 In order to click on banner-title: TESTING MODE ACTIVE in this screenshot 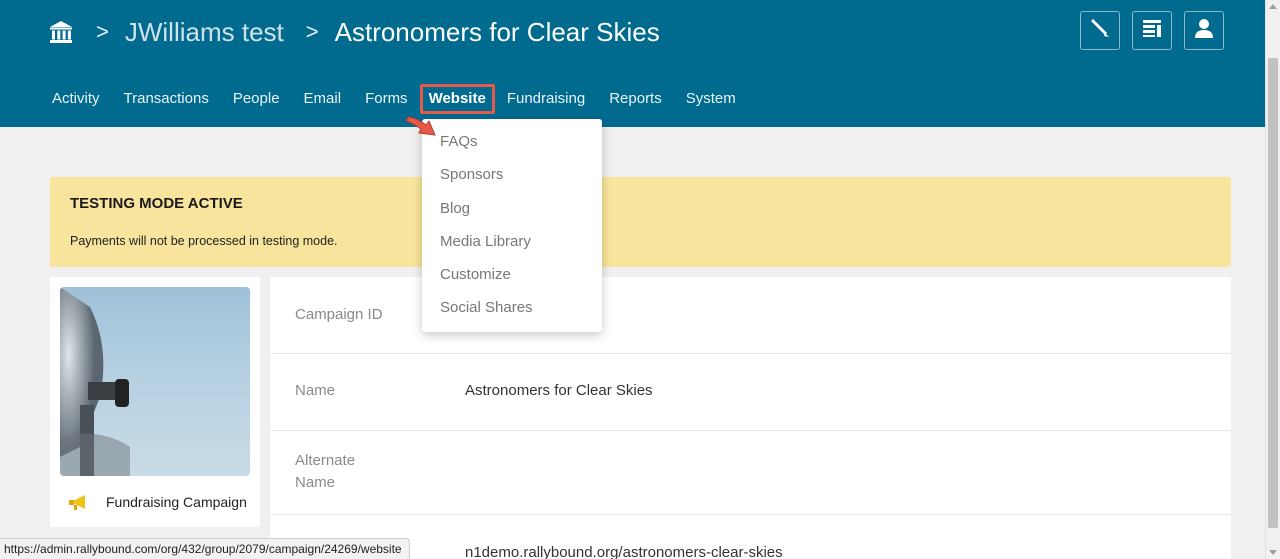, I will do `click(156, 203)`.